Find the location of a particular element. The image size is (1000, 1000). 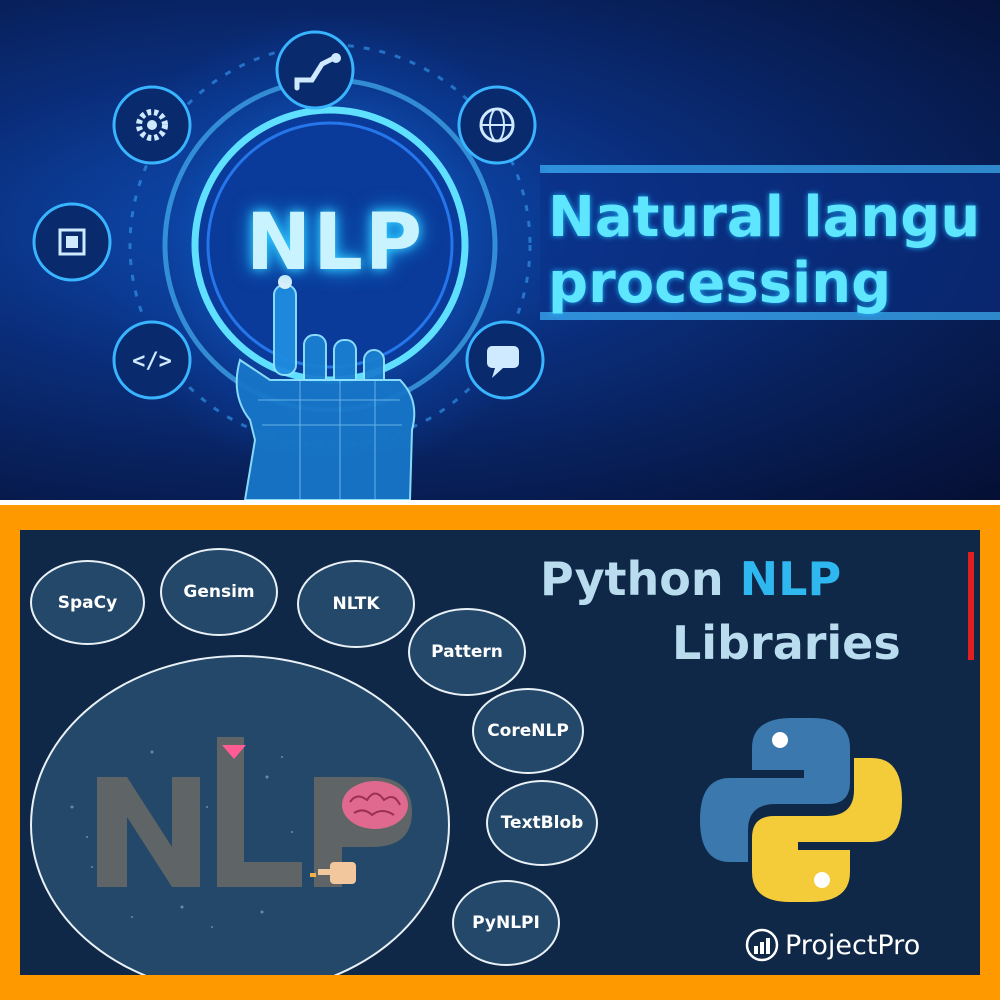

code-icon: </> is located at coordinates (152, 360).